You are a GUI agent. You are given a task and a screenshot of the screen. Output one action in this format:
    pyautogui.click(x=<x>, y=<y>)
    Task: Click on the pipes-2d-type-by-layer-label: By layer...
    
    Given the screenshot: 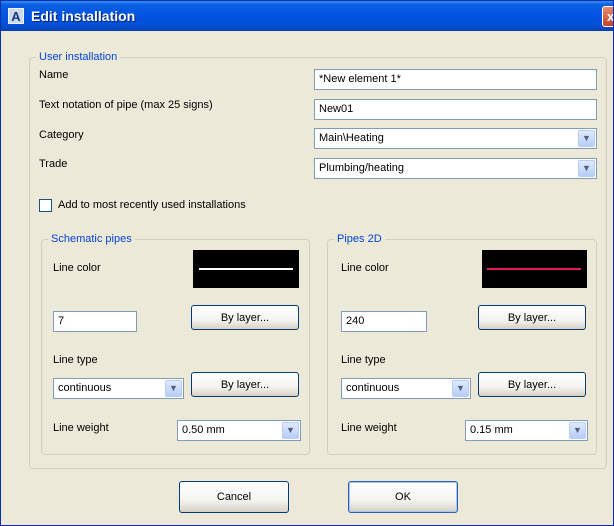 What is the action you would take?
    pyautogui.click(x=532, y=384)
    